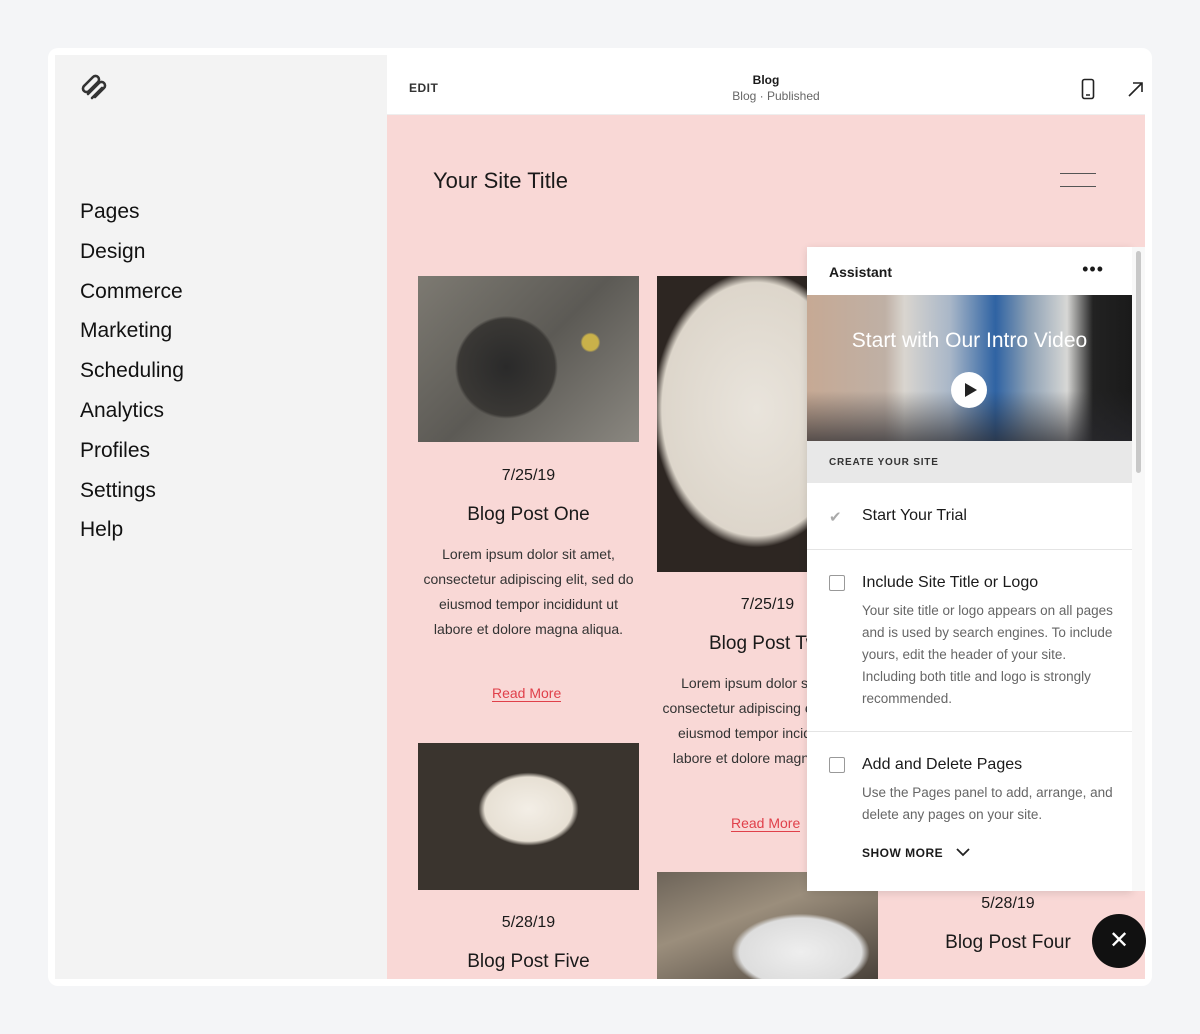  Describe the element at coordinates (132, 300) in the screenshot. I see `sidebar-item-commerce: Commerce` at that location.